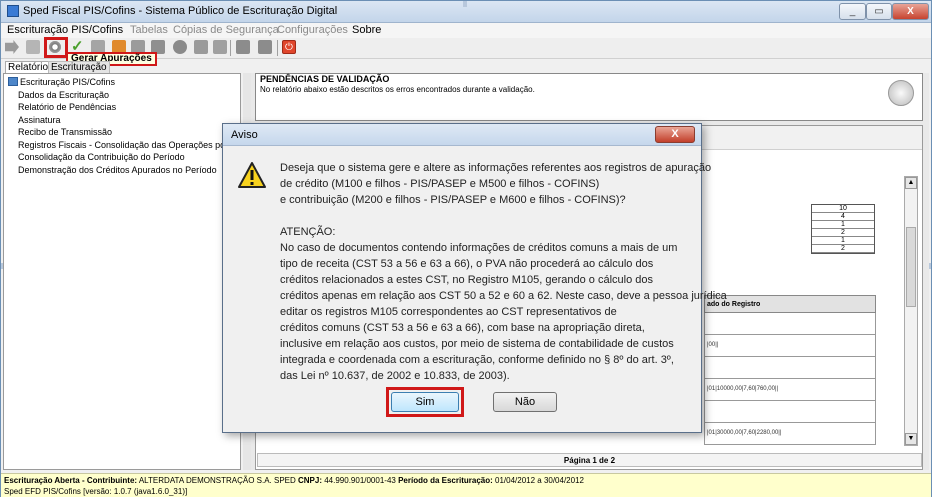 The image size is (932, 497). I want to click on dialog-close-button: X, so click(675, 134).